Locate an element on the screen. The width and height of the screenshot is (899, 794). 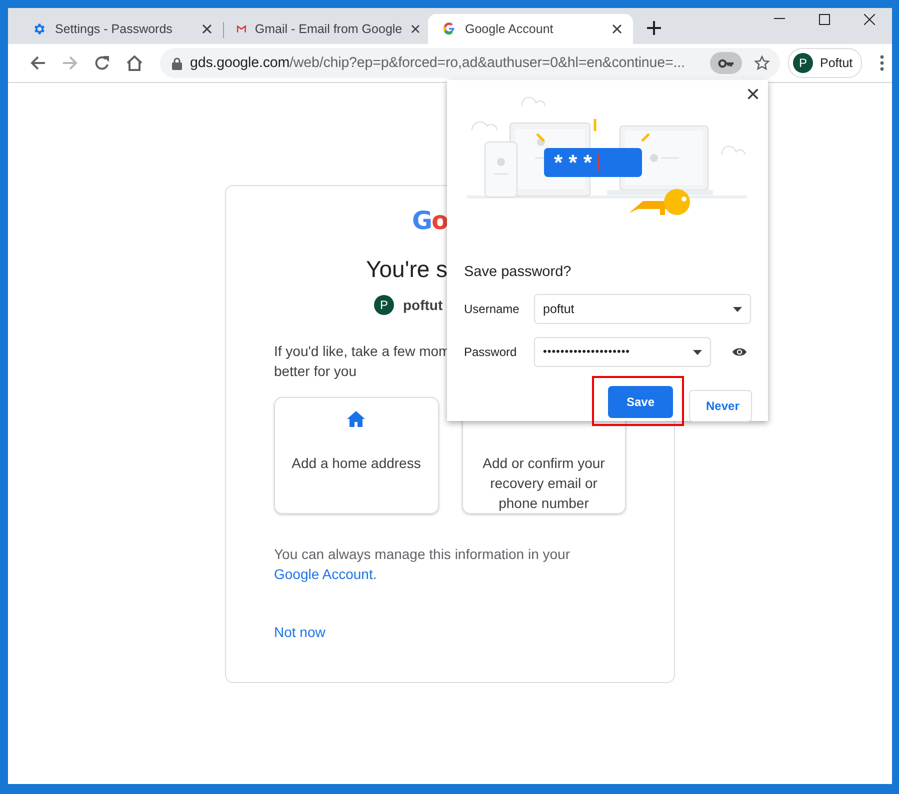
not-now-link: Not now is located at coordinates (300, 632).